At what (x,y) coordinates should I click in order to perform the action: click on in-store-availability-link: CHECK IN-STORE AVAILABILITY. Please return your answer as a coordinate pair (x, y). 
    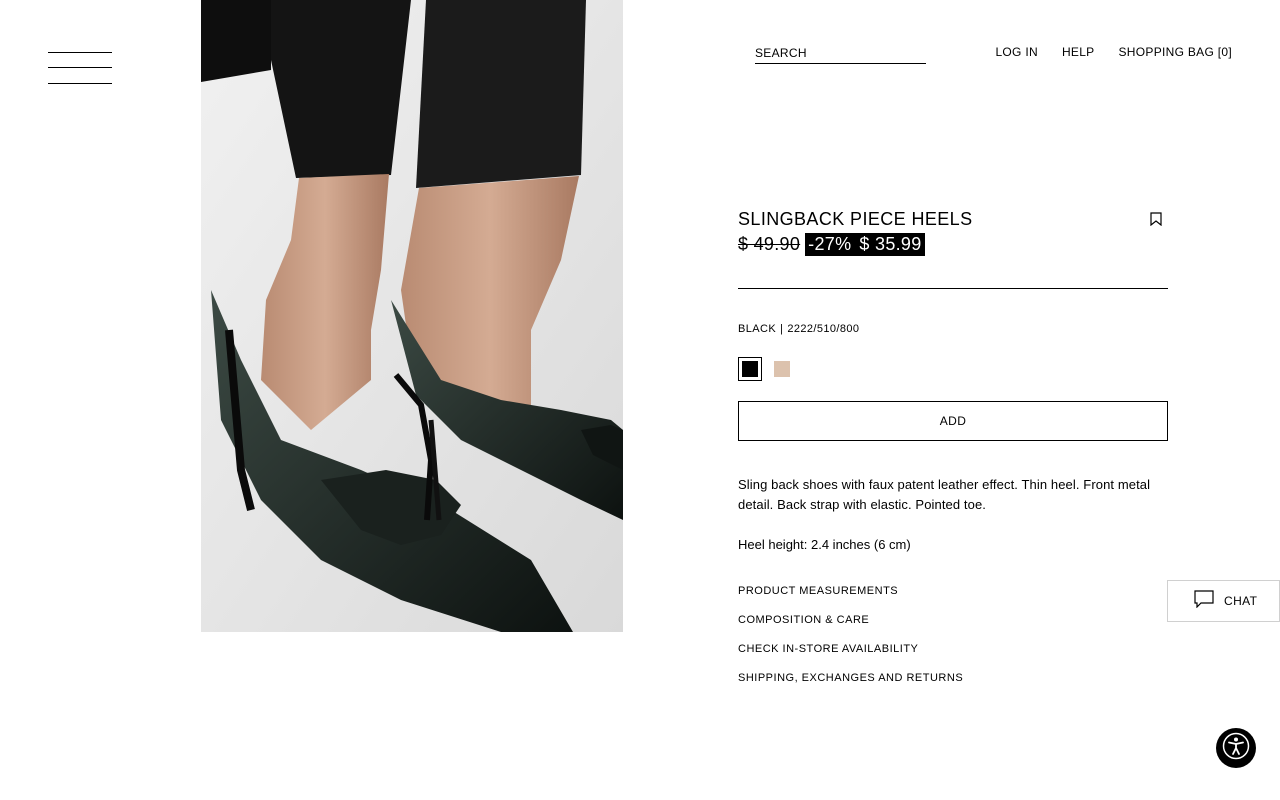
    Looking at the image, I should click on (953, 657).